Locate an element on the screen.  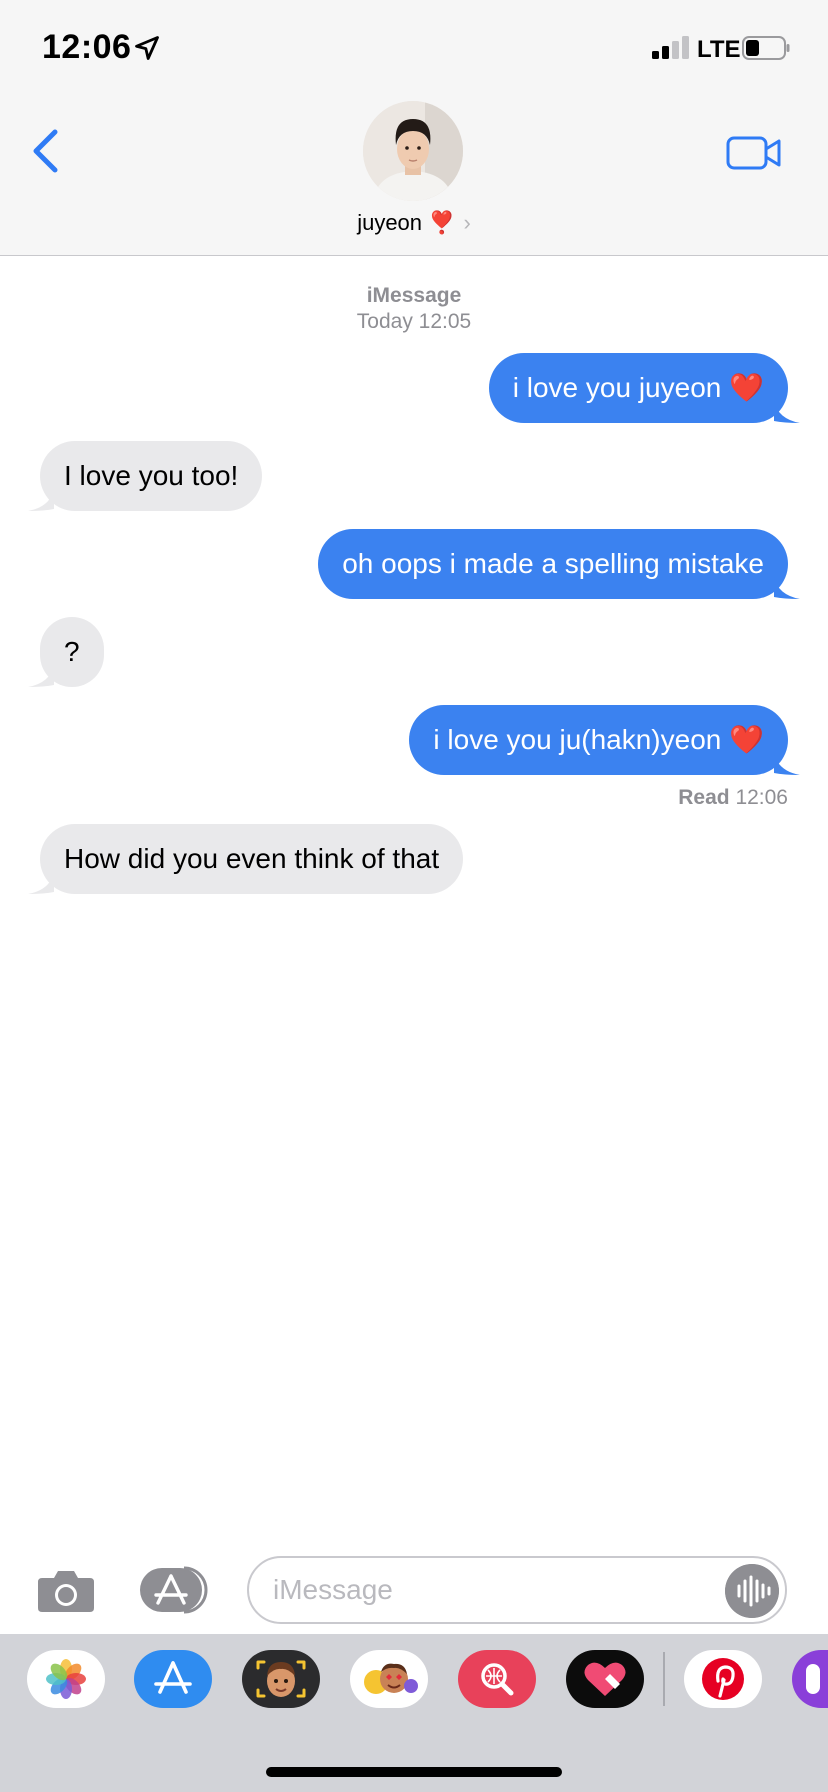
contact-emoji: ❣️ is located at coordinates (442, 222).